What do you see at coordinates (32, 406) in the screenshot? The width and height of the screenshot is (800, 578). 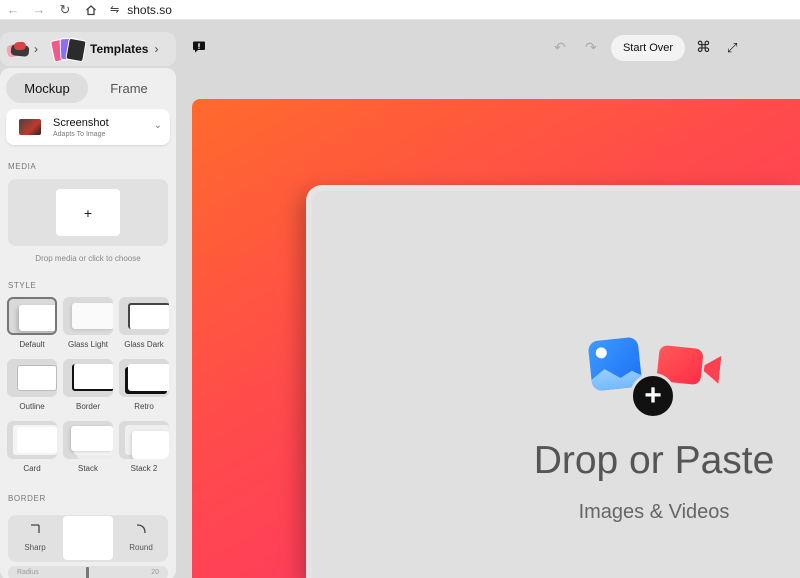 I see `style-option-label: Outline` at bounding box center [32, 406].